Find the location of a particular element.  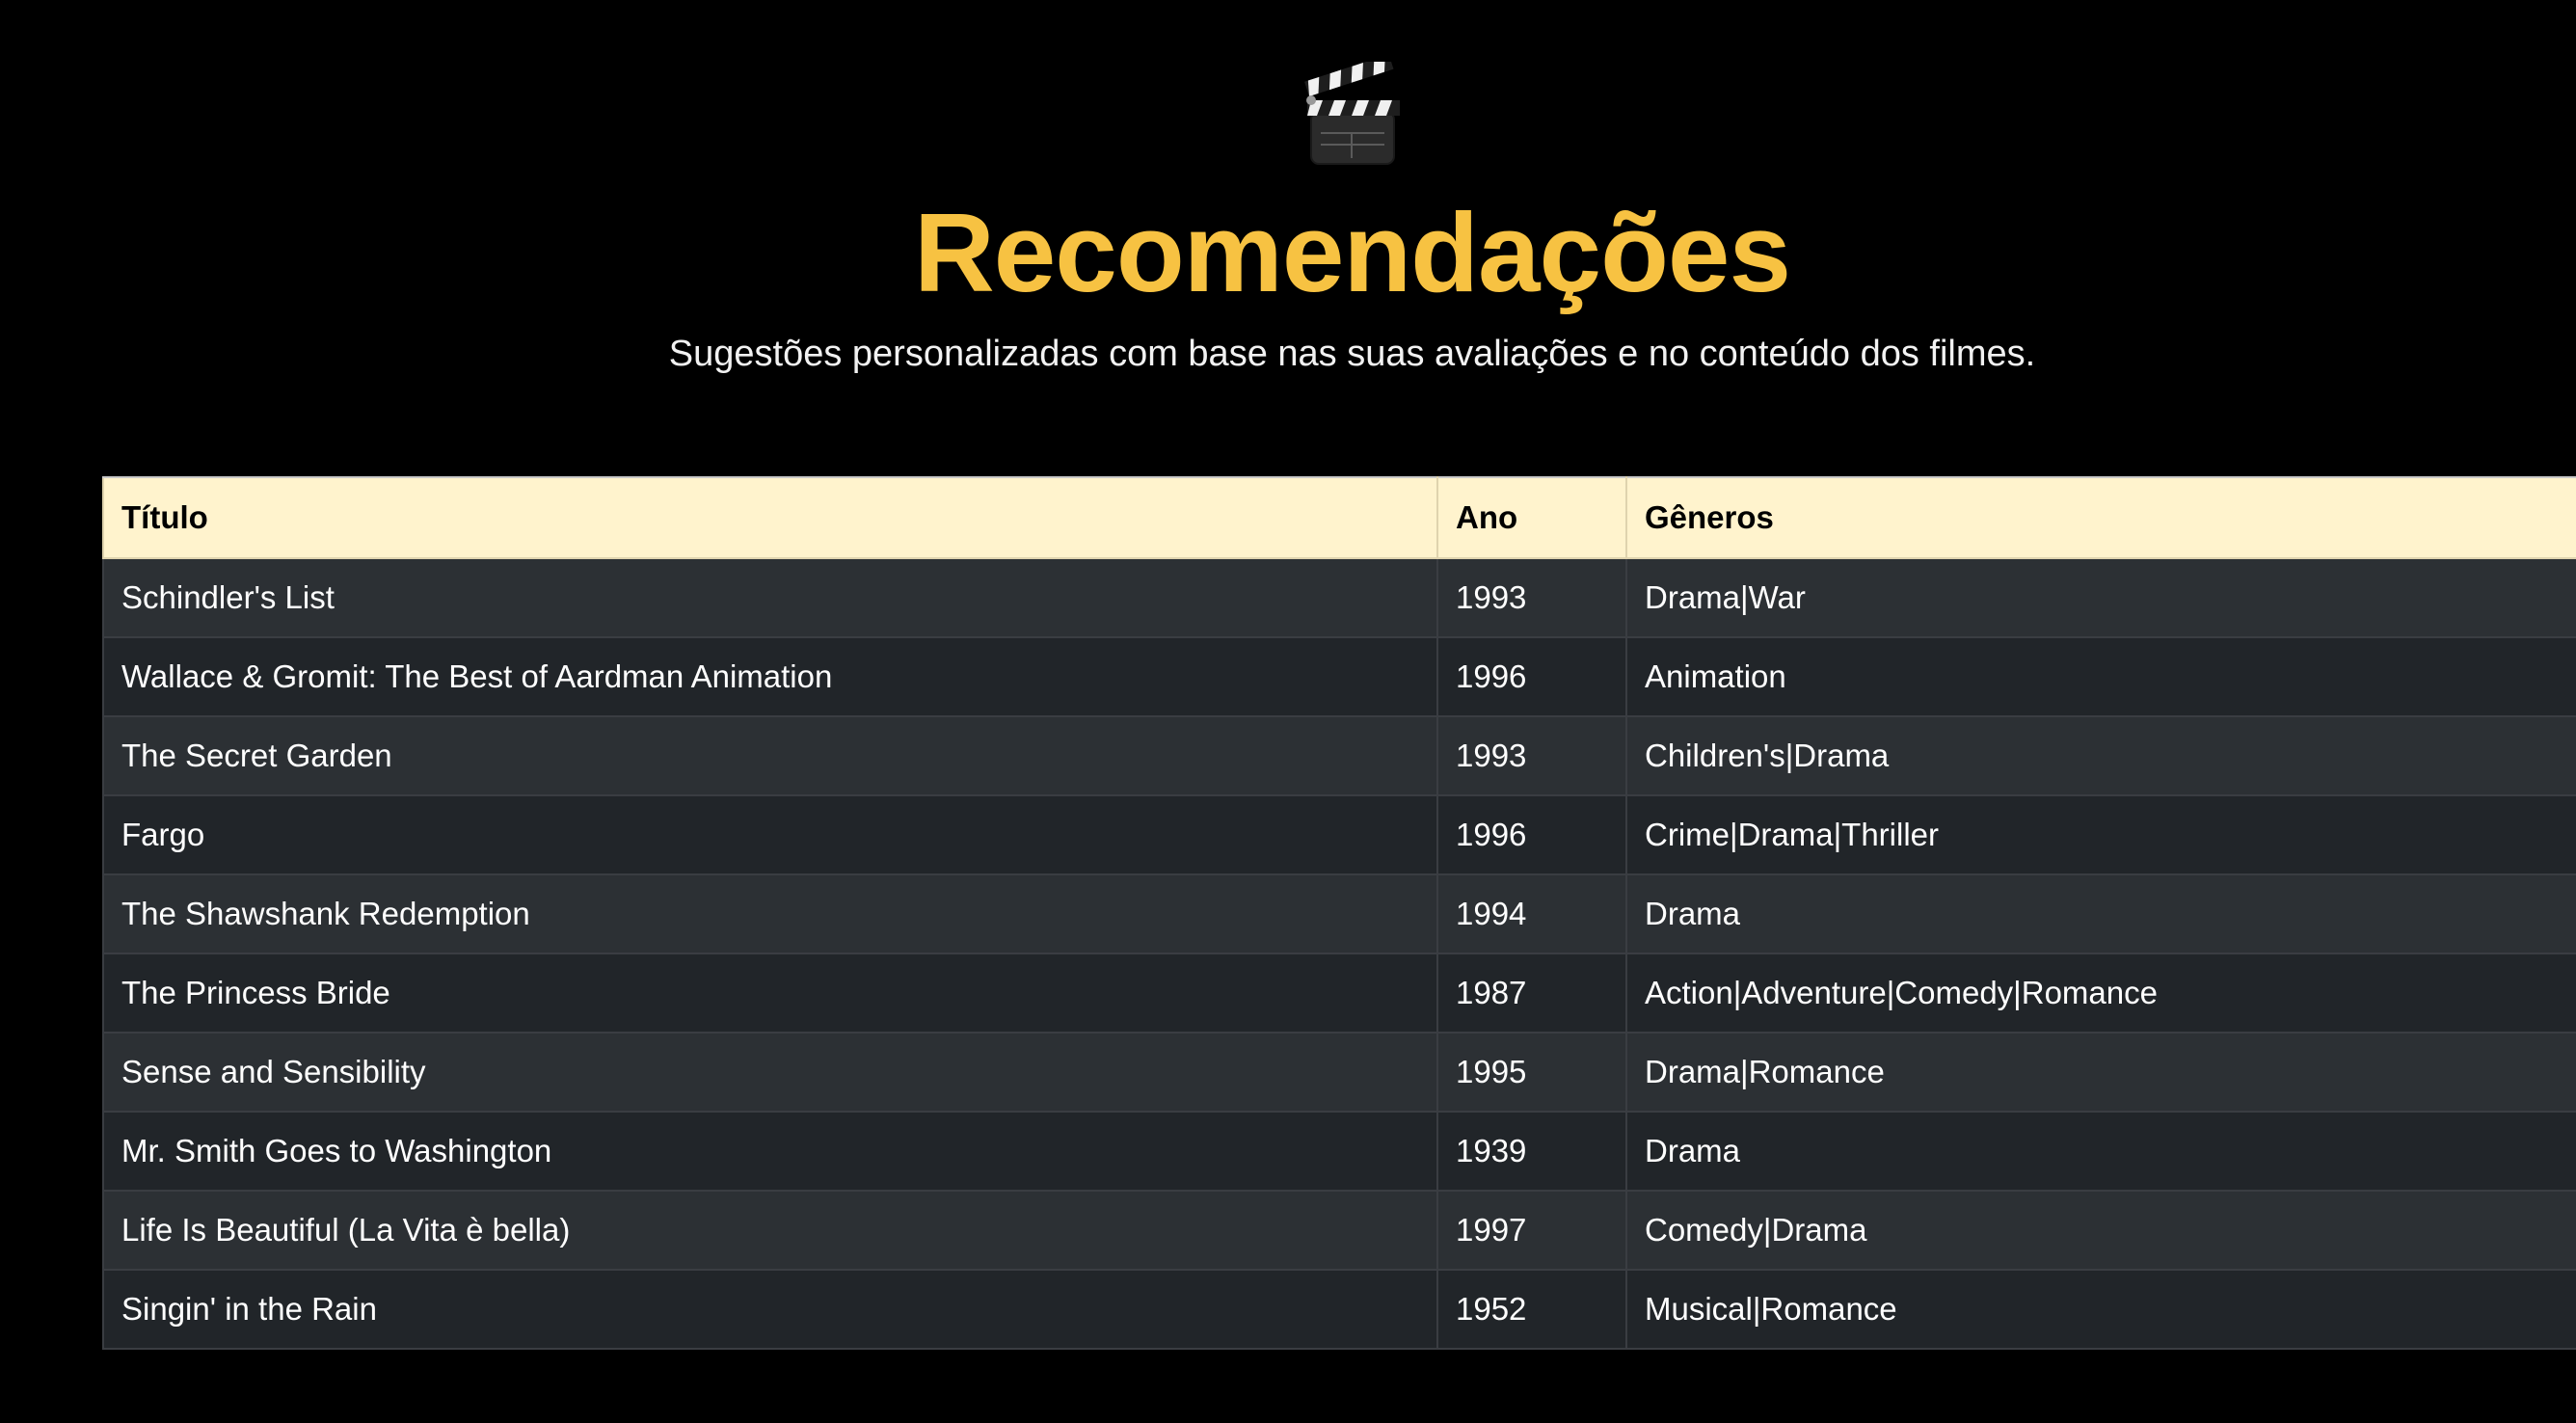

movie-year-cell: 1995 is located at coordinates (1532, 1072).